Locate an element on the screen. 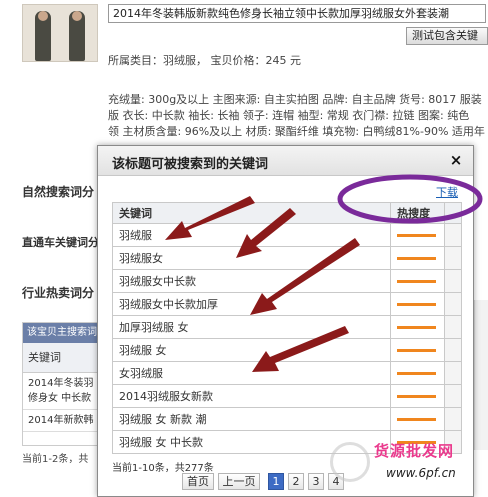 This screenshot has height=497, width=488. keyword-row: 羽绒服女中长款加厚 is located at coordinates (286, 304).